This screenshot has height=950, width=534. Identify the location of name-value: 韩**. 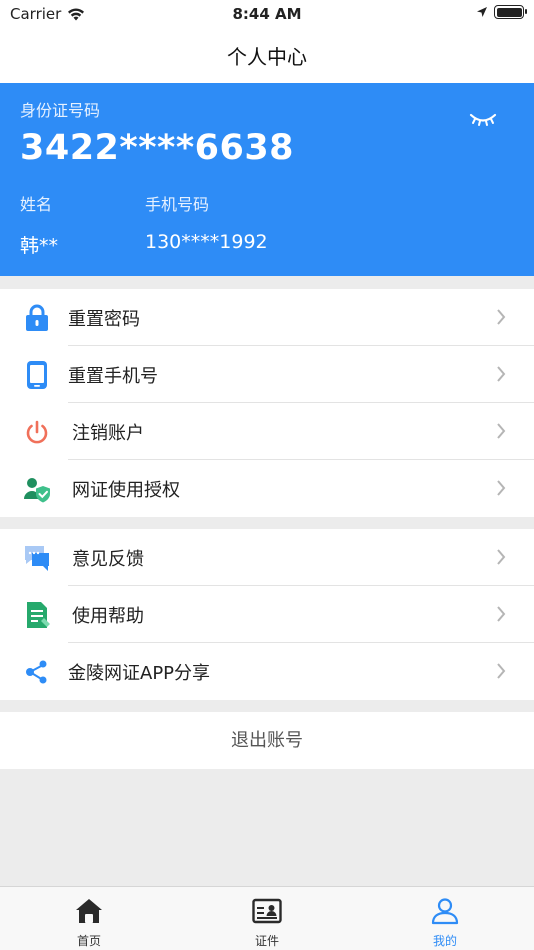
(39, 246).